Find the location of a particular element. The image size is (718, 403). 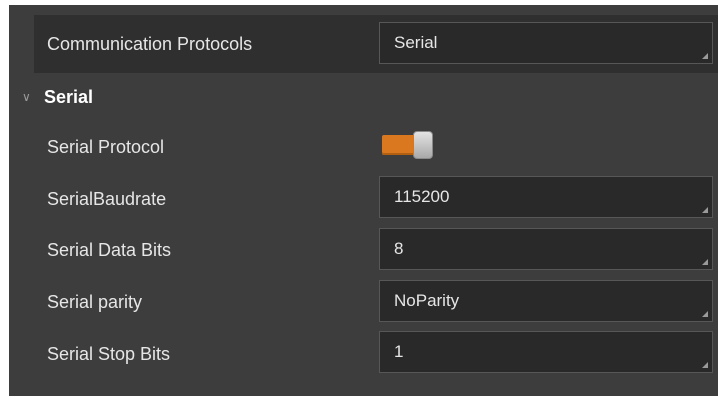

serial-data-bits-label: Serial Data Bits is located at coordinates (109, 250).